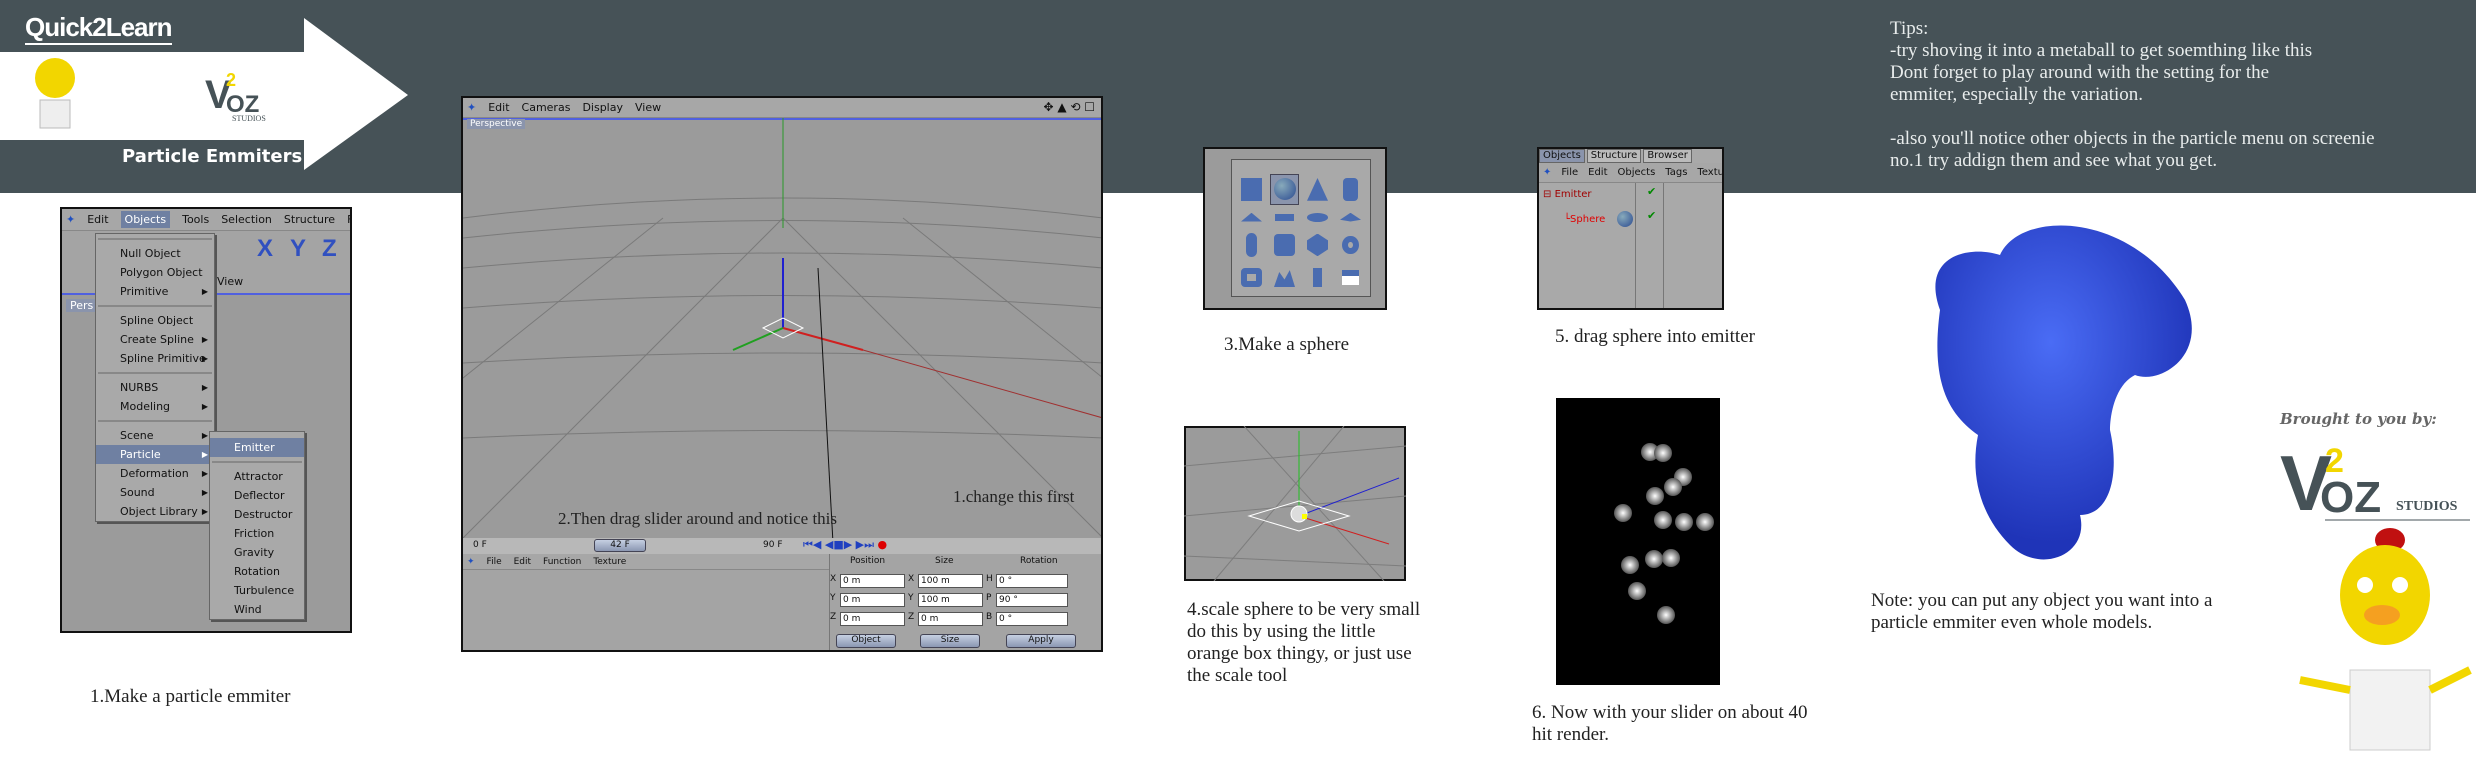 The width and height of the screenshot is (2476, 768). Describe the element at coordinates (1584, 219) in the screenshot. I see `tree-item-sphere: └Sphere` at that location.